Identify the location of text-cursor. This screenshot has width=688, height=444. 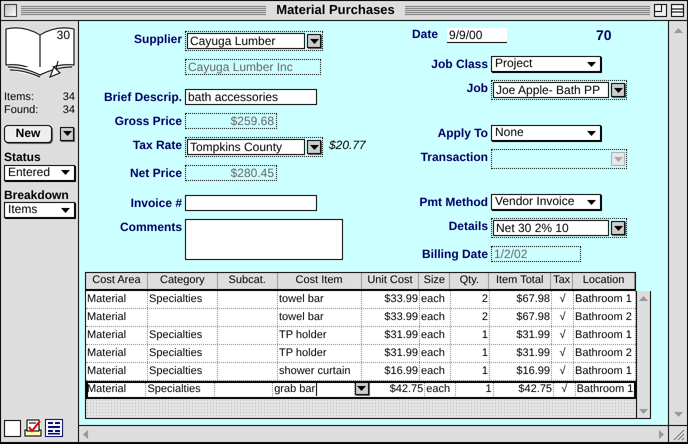
(317, 389).